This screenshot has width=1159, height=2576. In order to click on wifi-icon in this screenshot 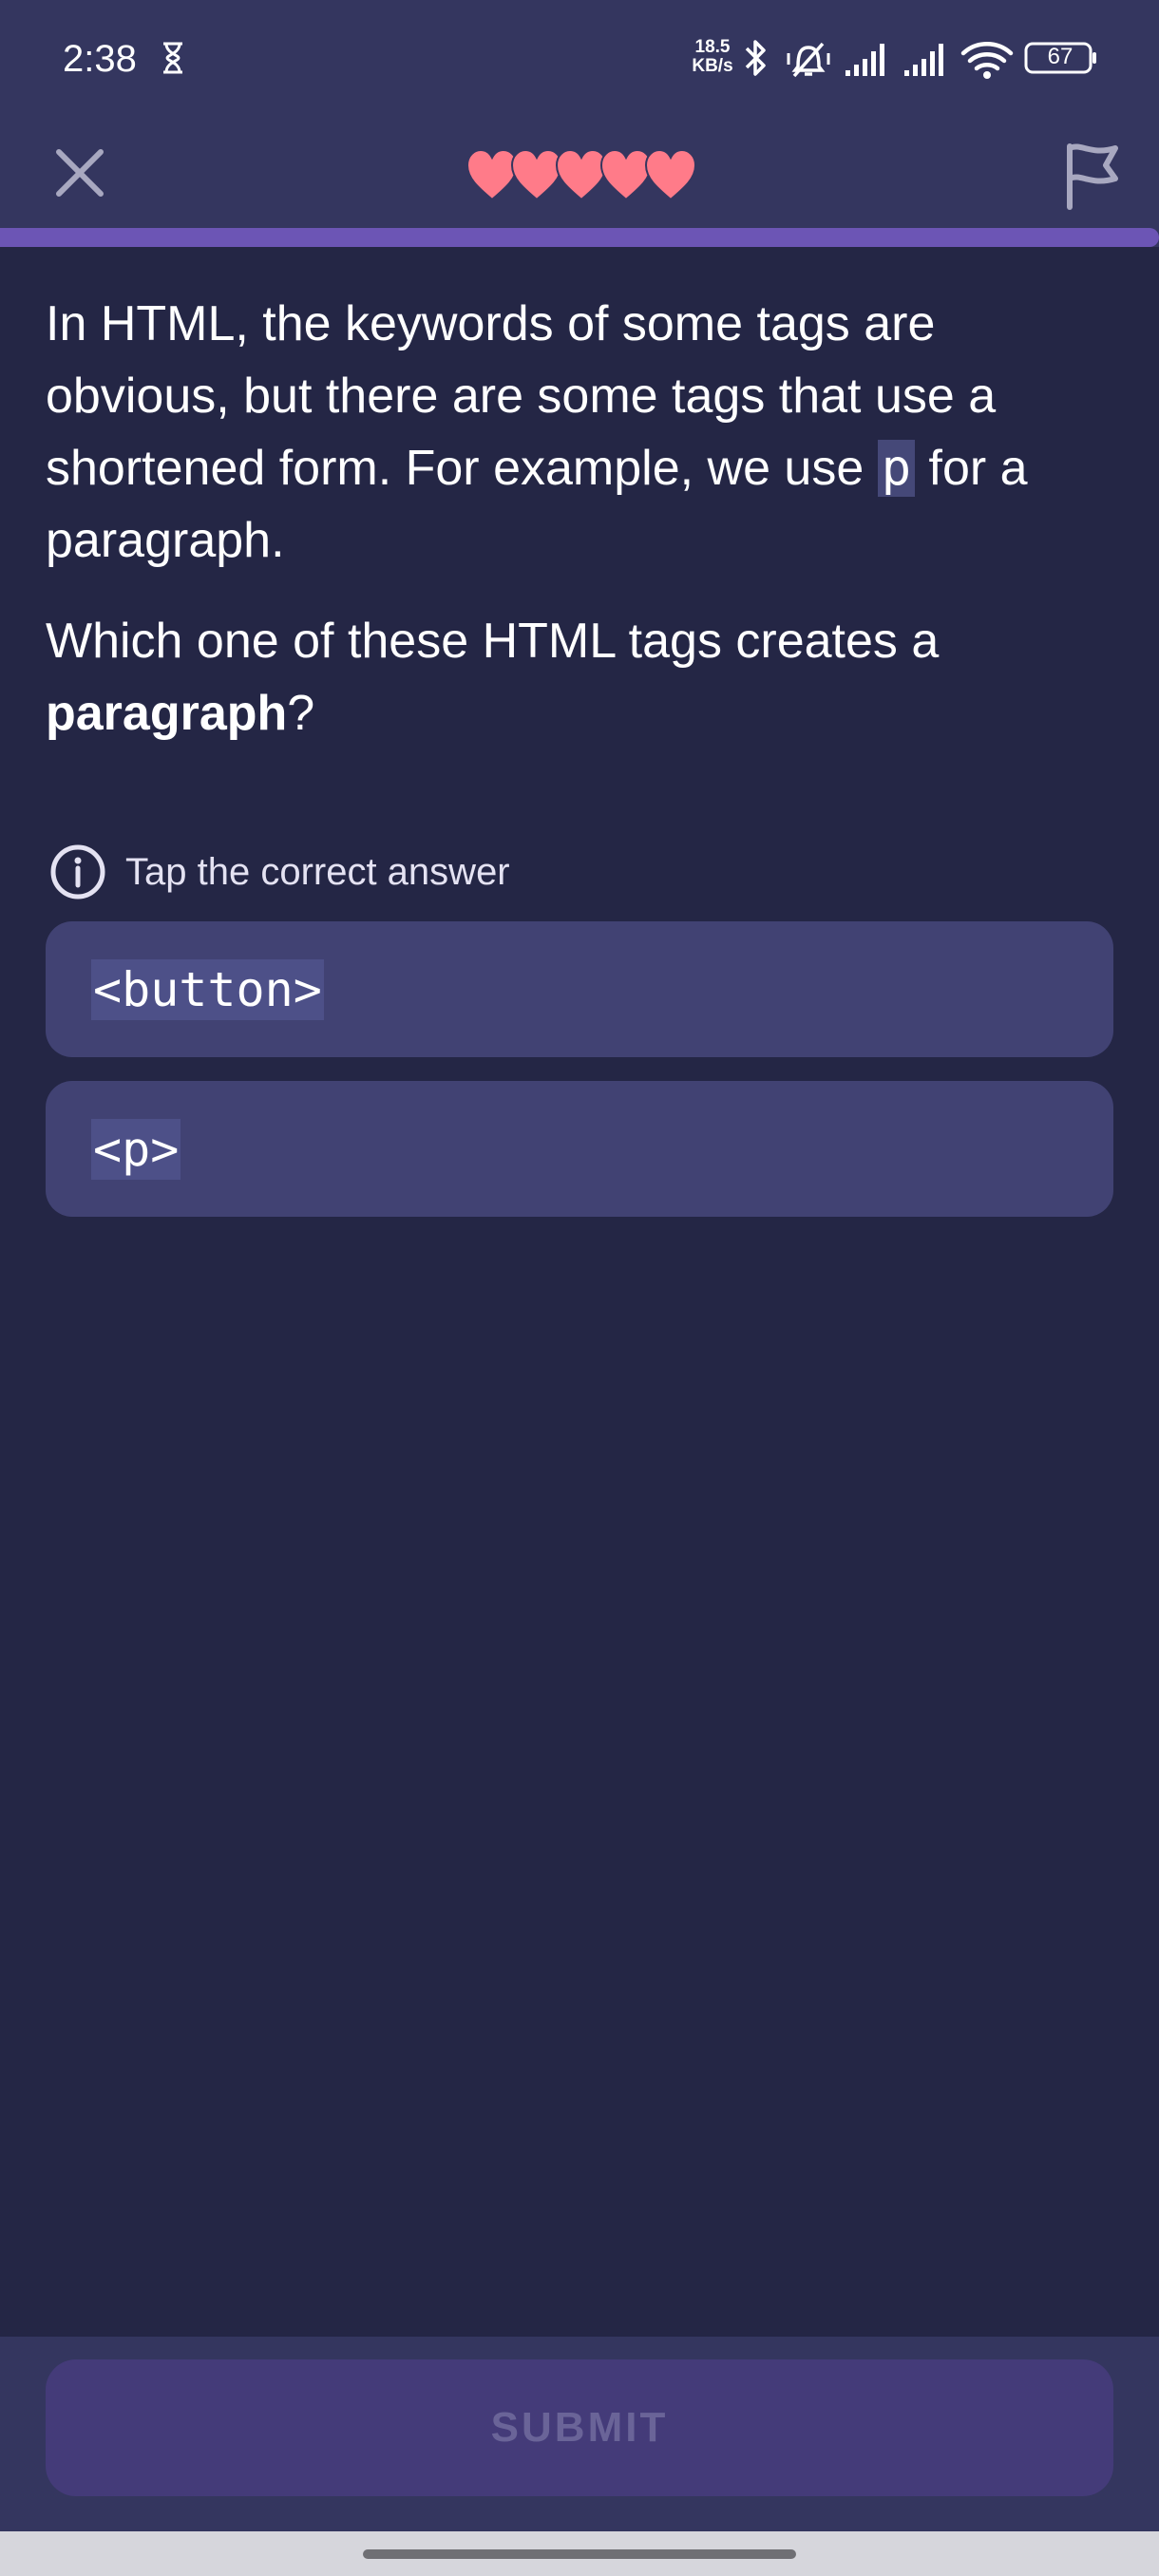, I will do `click(987, 60)`.